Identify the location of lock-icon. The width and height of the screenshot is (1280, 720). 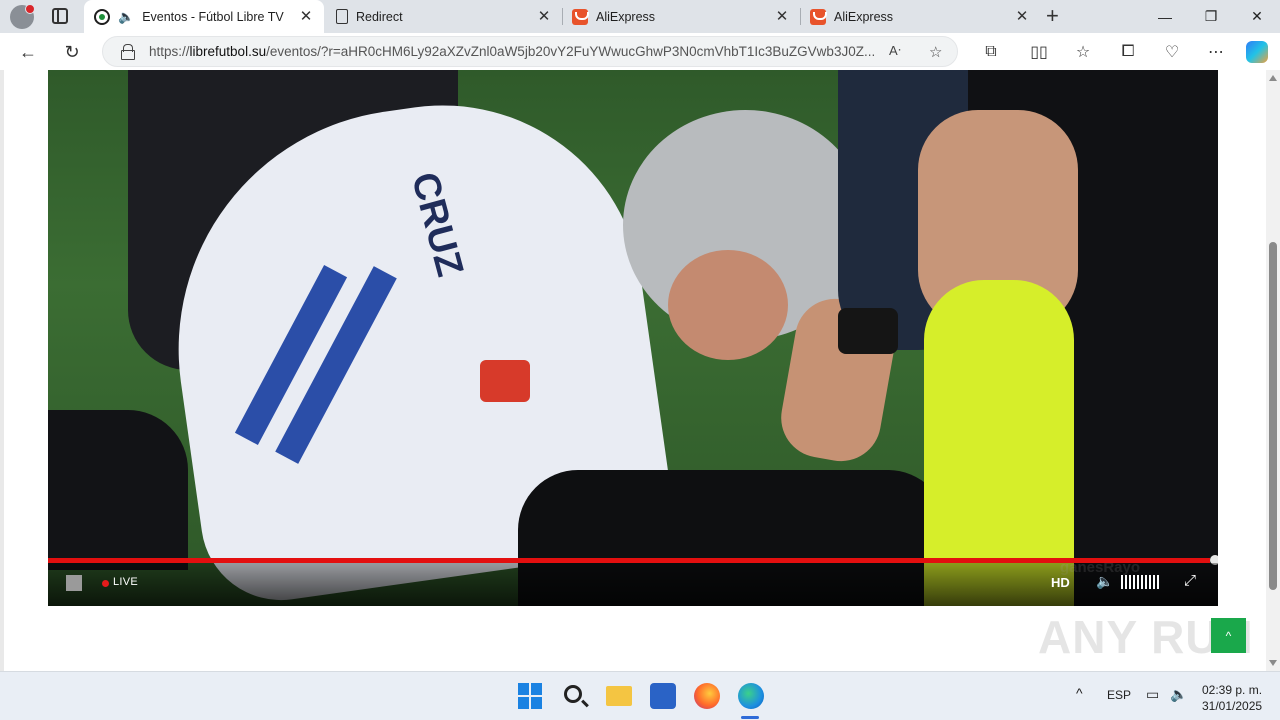
(128, 52).